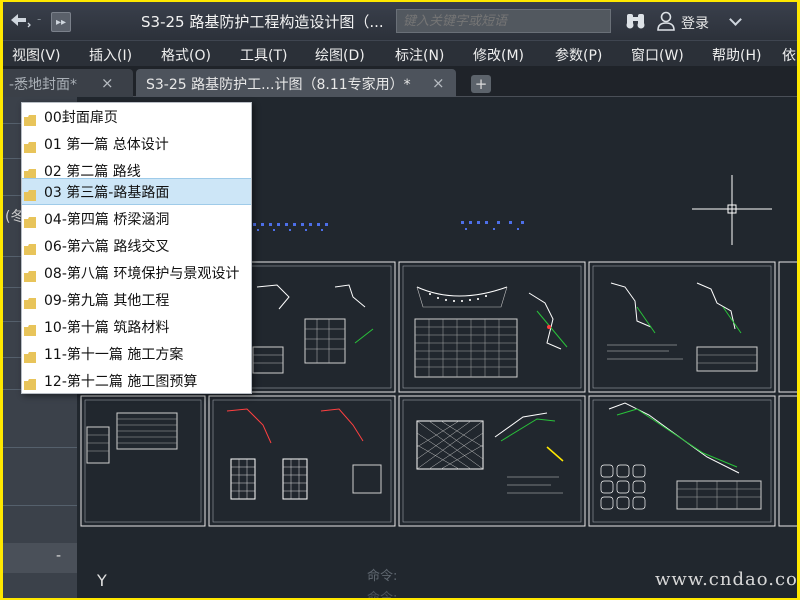 Image resolution: width=800 pixels, height=600 pixels. I want to click on dropdown-item: 01 第一篇 总体设计, so click(136, 143).